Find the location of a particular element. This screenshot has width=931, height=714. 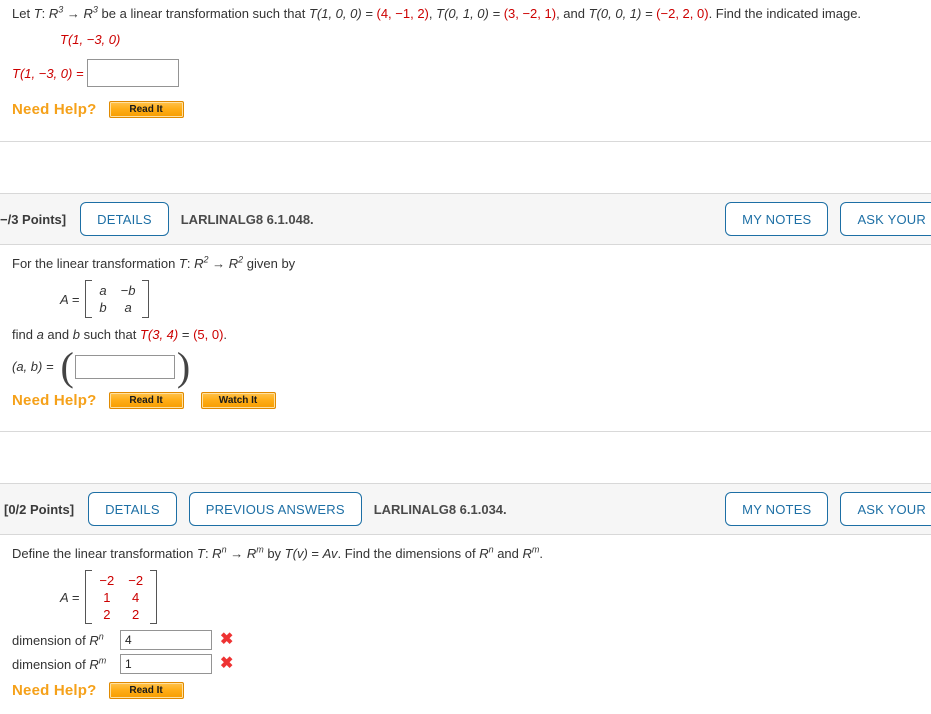

dimension-n-label: dimension of Rn is located at coordinates (66, 639).